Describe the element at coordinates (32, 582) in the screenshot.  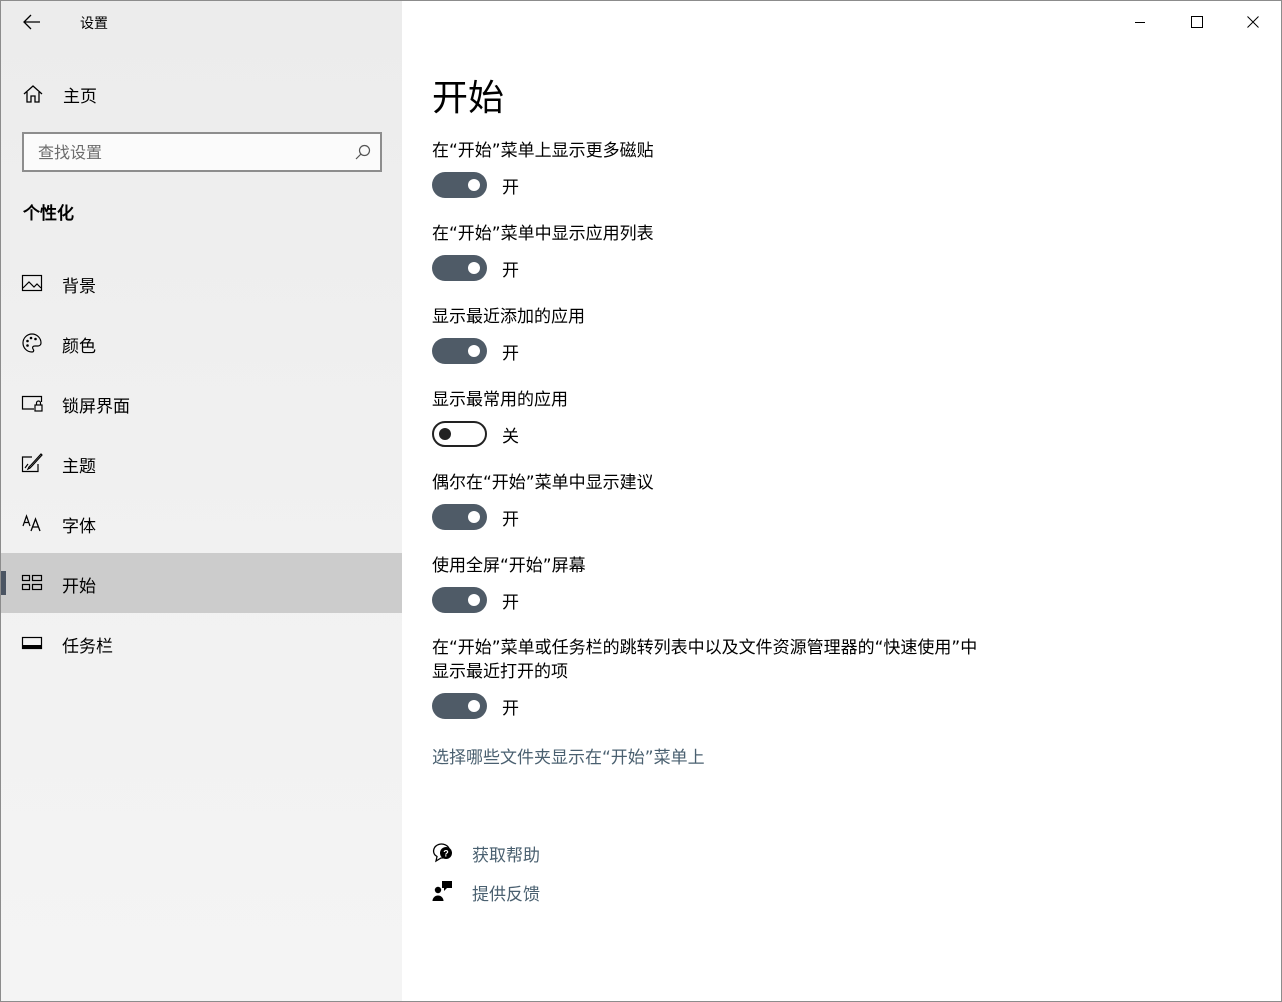
I see `start-tiles-icon` at that location.